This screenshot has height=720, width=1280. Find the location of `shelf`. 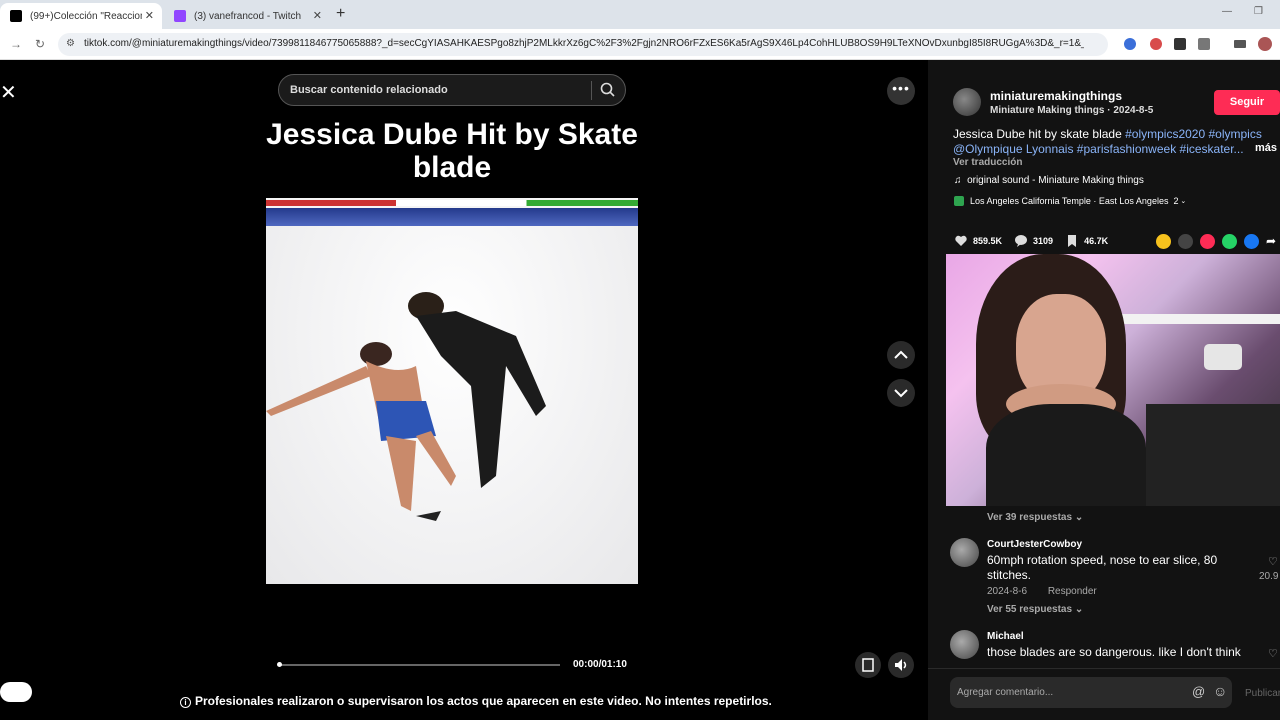

shelf is located at coordinates (1198, 319).